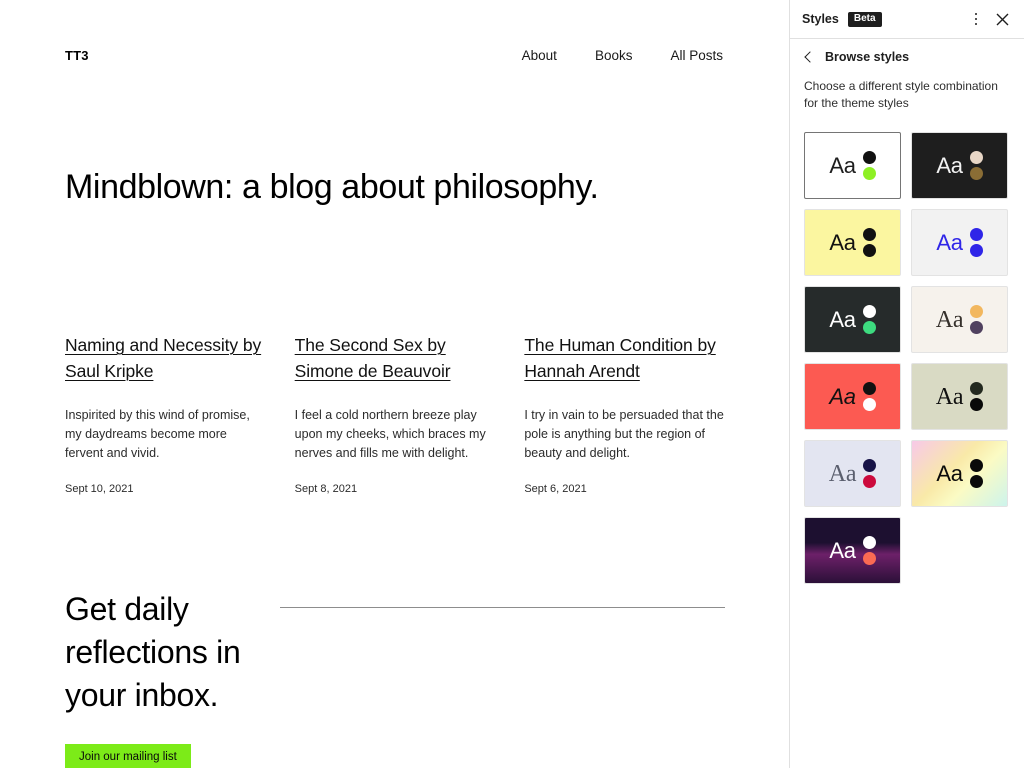  I want to click on post-title-wrap: The Second Sex by Simone de Beauvoir, so click(395, 358).